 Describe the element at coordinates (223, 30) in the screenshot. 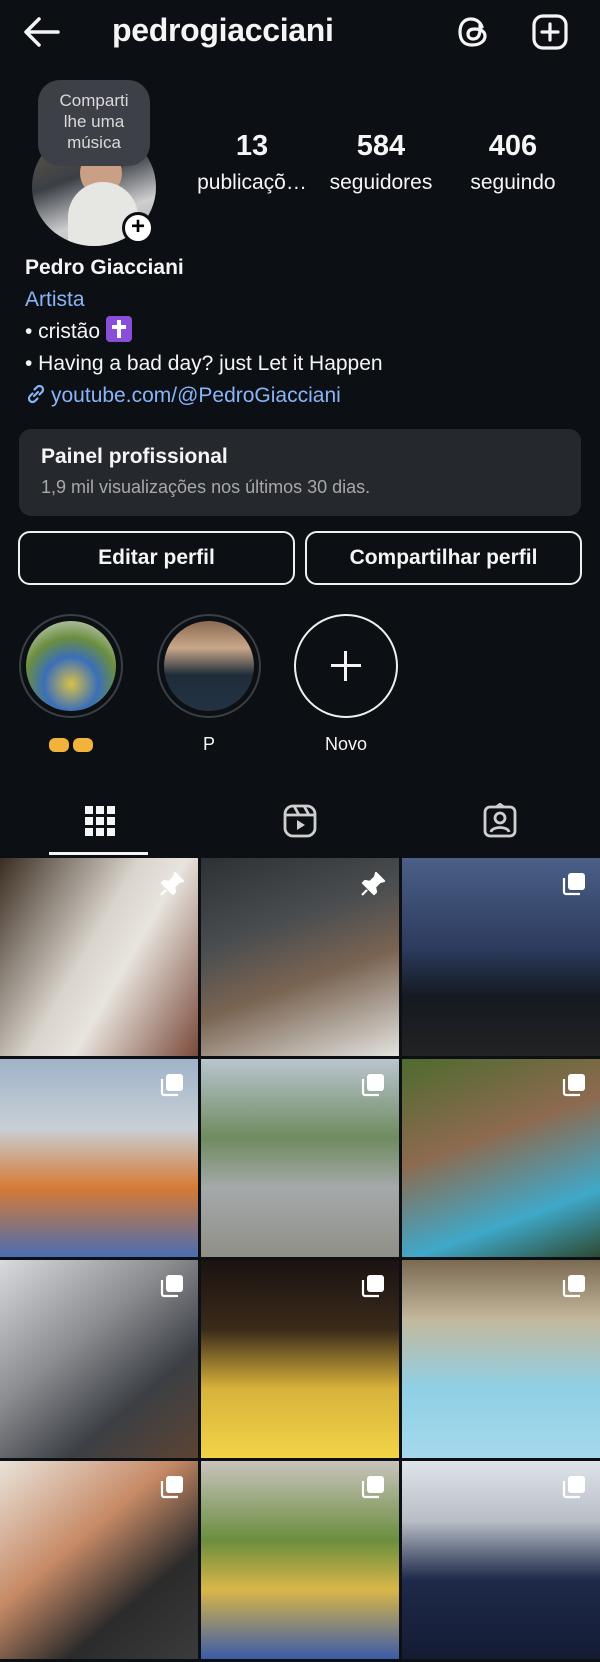

I see `profile-username: pedrogiacciani` at that location.